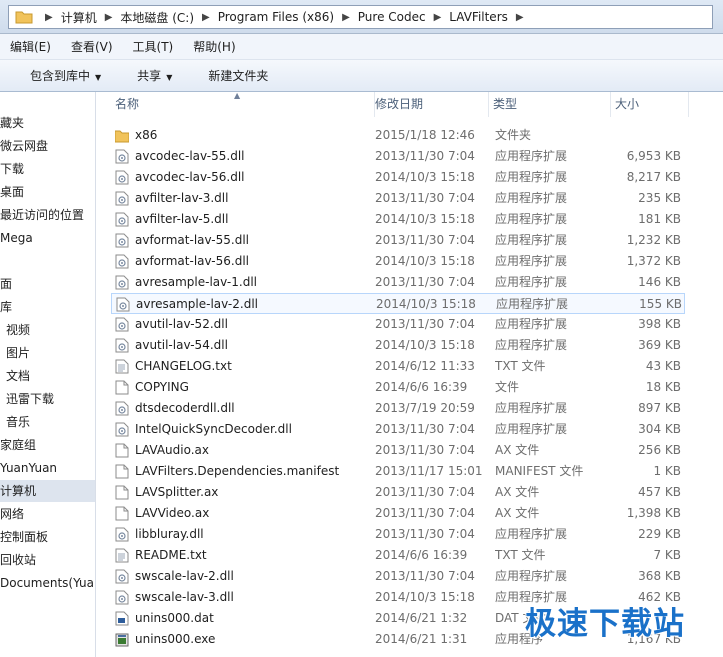 The image size is (723, 657). I want to click on file-row: LAVAudio.ax 2013/11/30 7:04 AX 文件 256 KB, so click(398, 450).